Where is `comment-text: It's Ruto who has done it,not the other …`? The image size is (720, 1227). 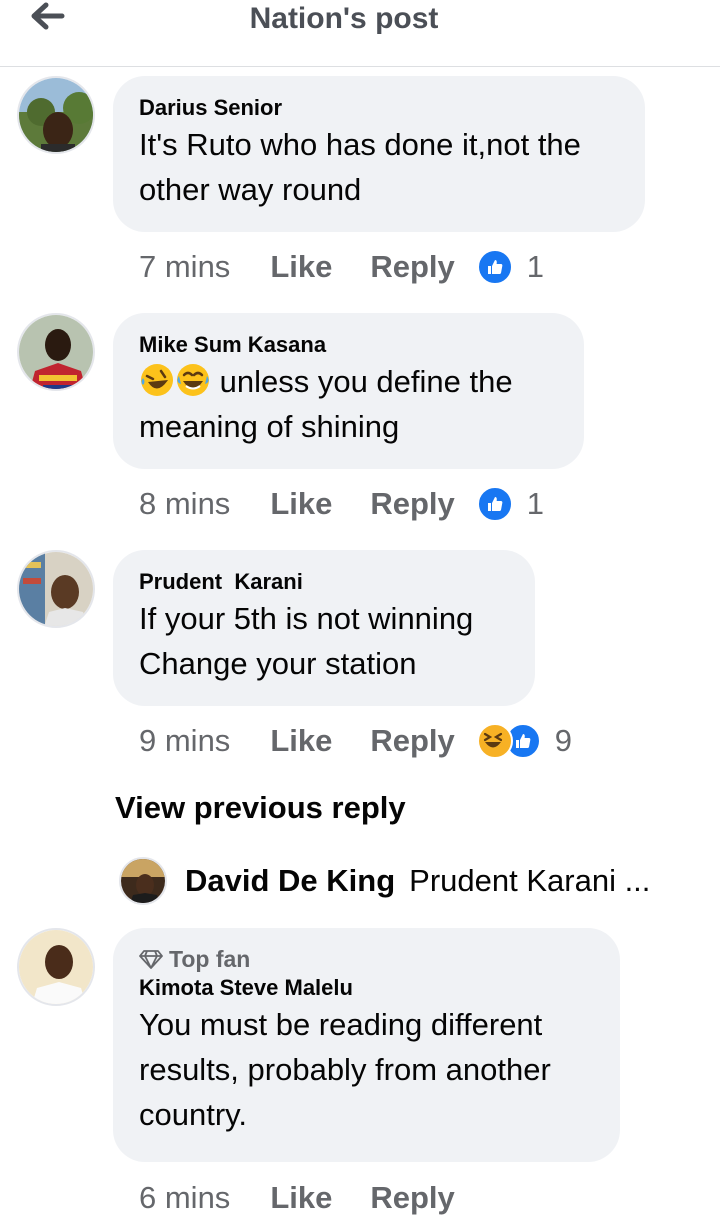
comment-text: It's Ruto who has done it,not the other … is located at coordinates (360, 167).